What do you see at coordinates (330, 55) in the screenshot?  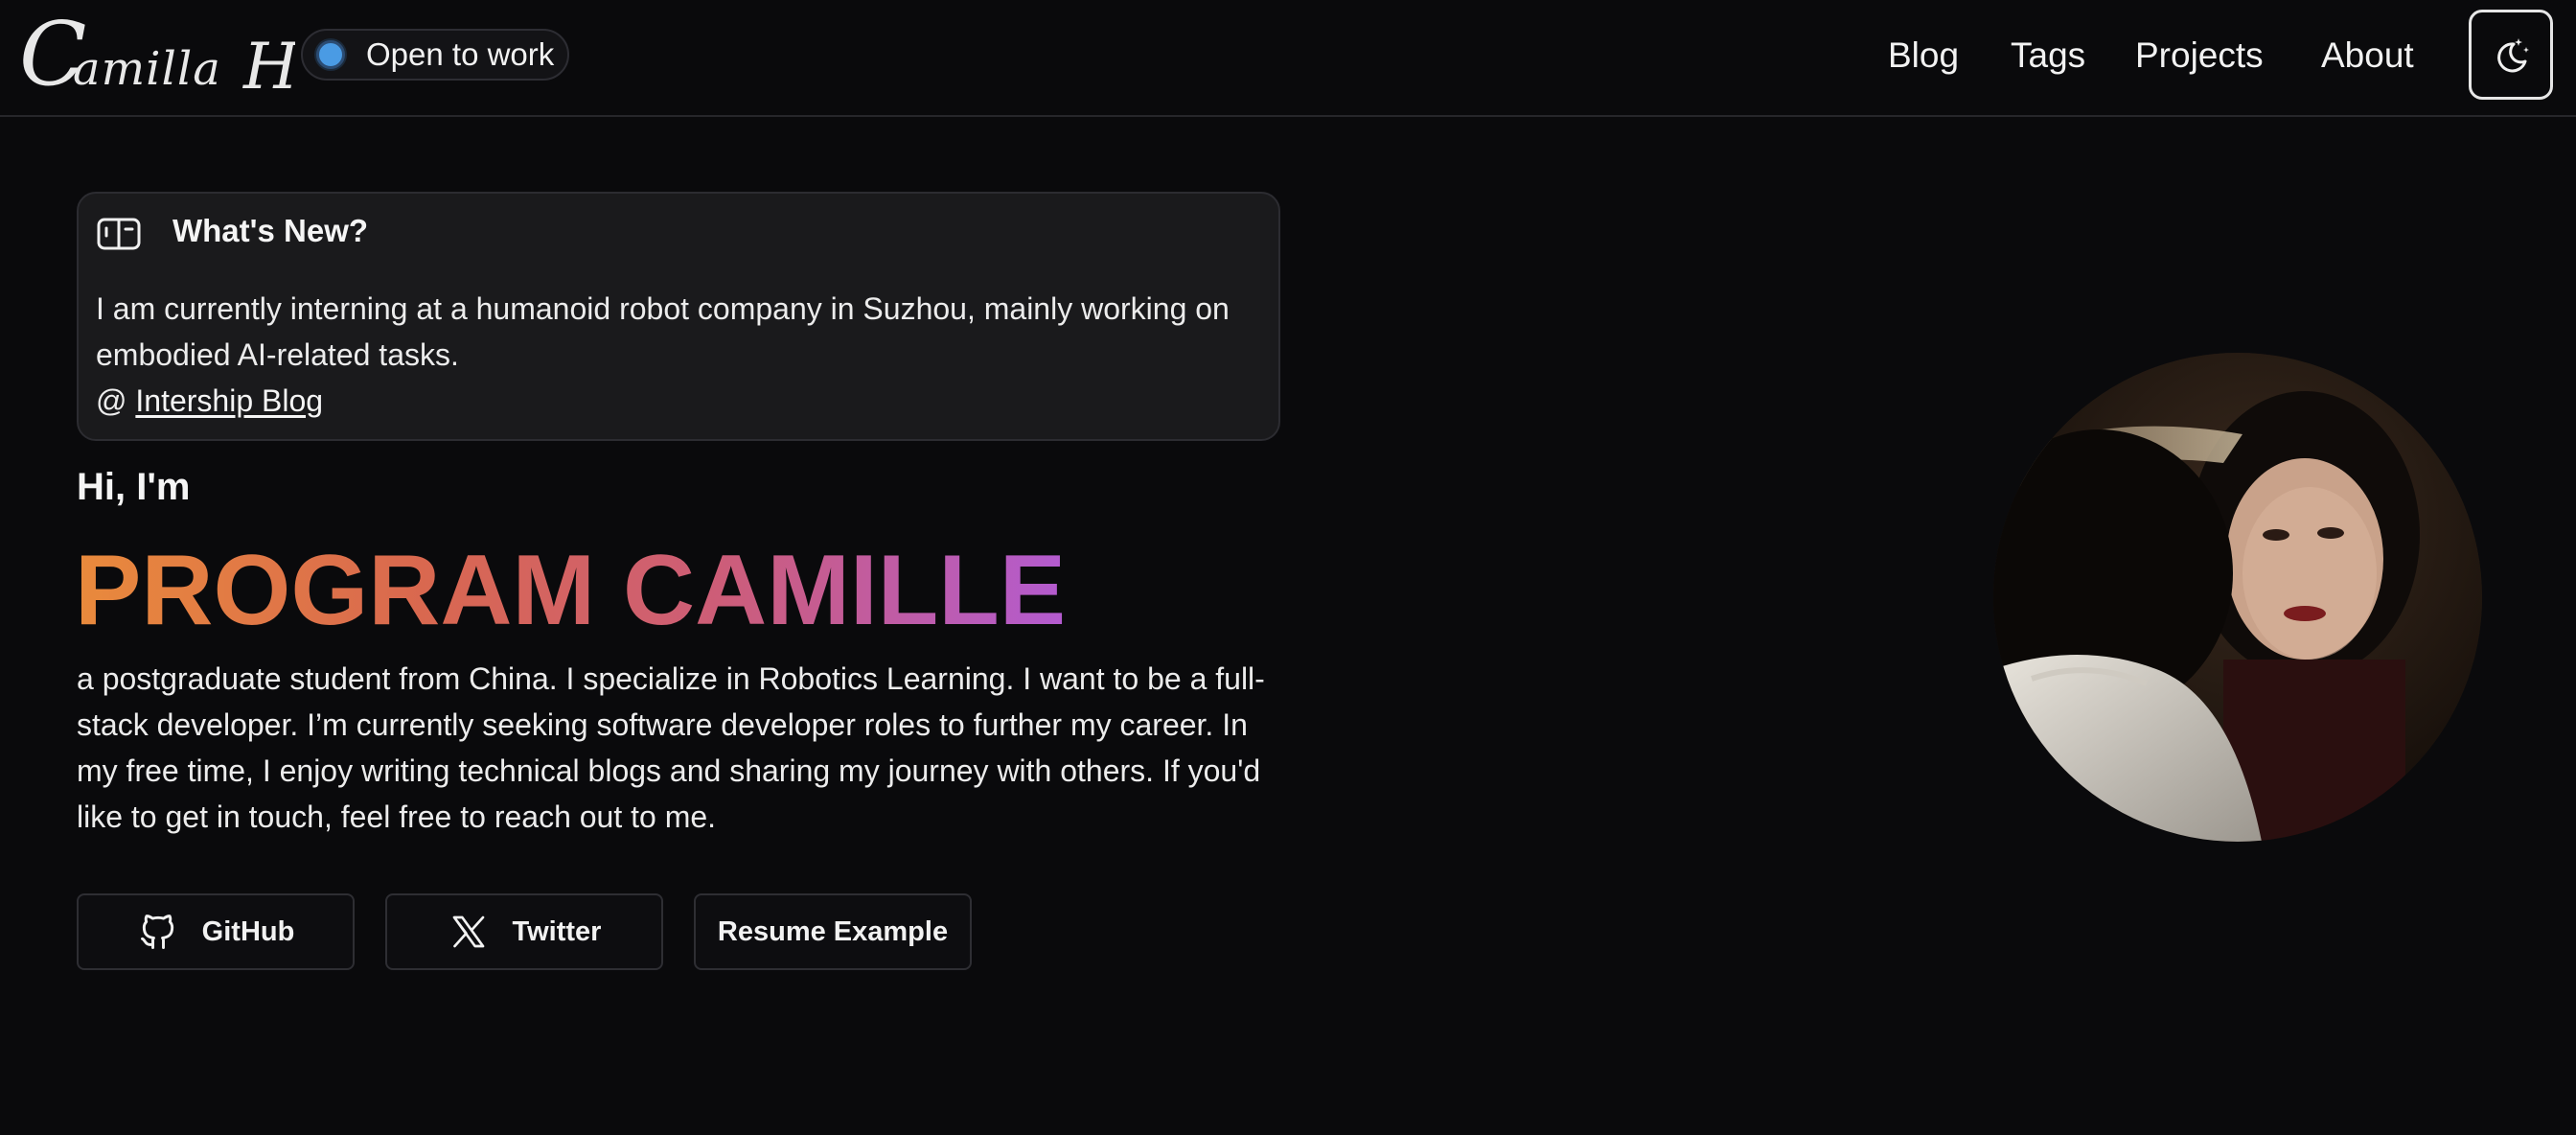 I see `status-dot-icon` at bounding box center [330, 55].